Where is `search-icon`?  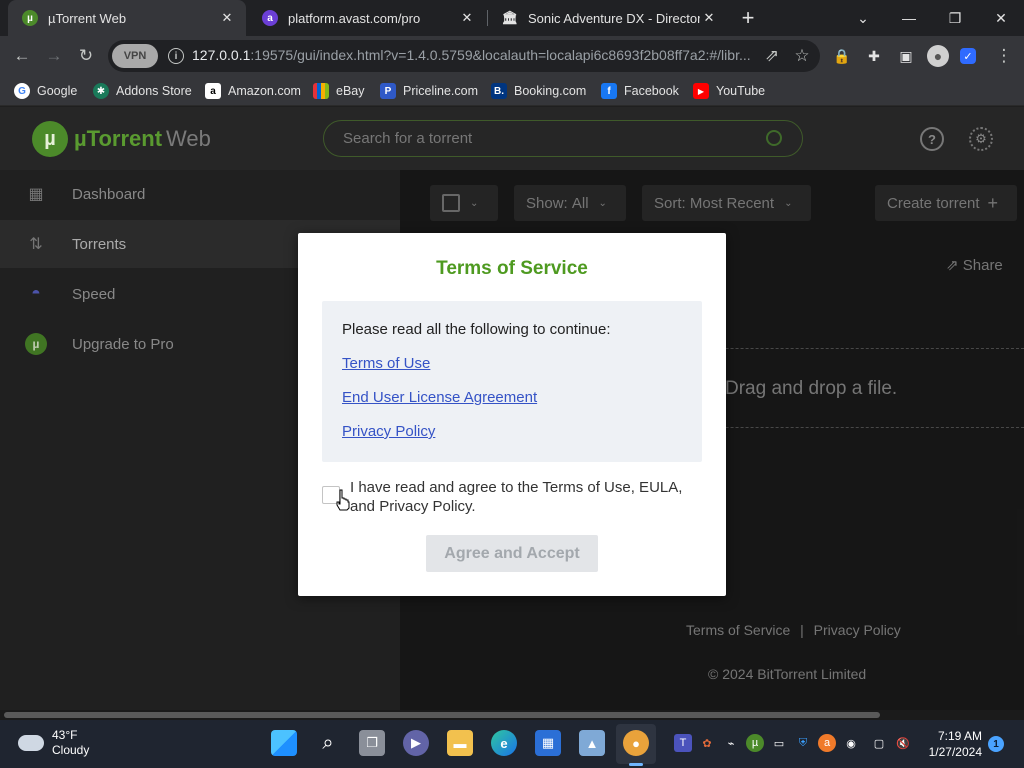
search-icon is located at coordinates (774, 138).